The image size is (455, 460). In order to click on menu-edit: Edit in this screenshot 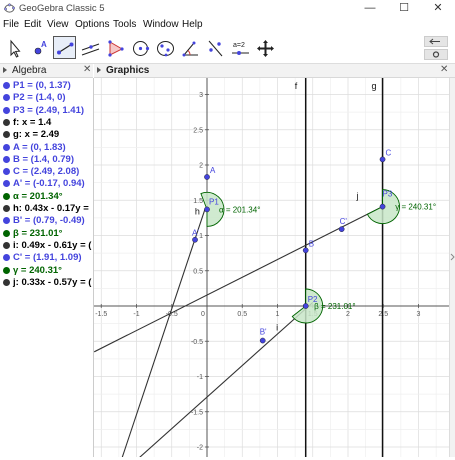, I will do `click(32, 24)`.